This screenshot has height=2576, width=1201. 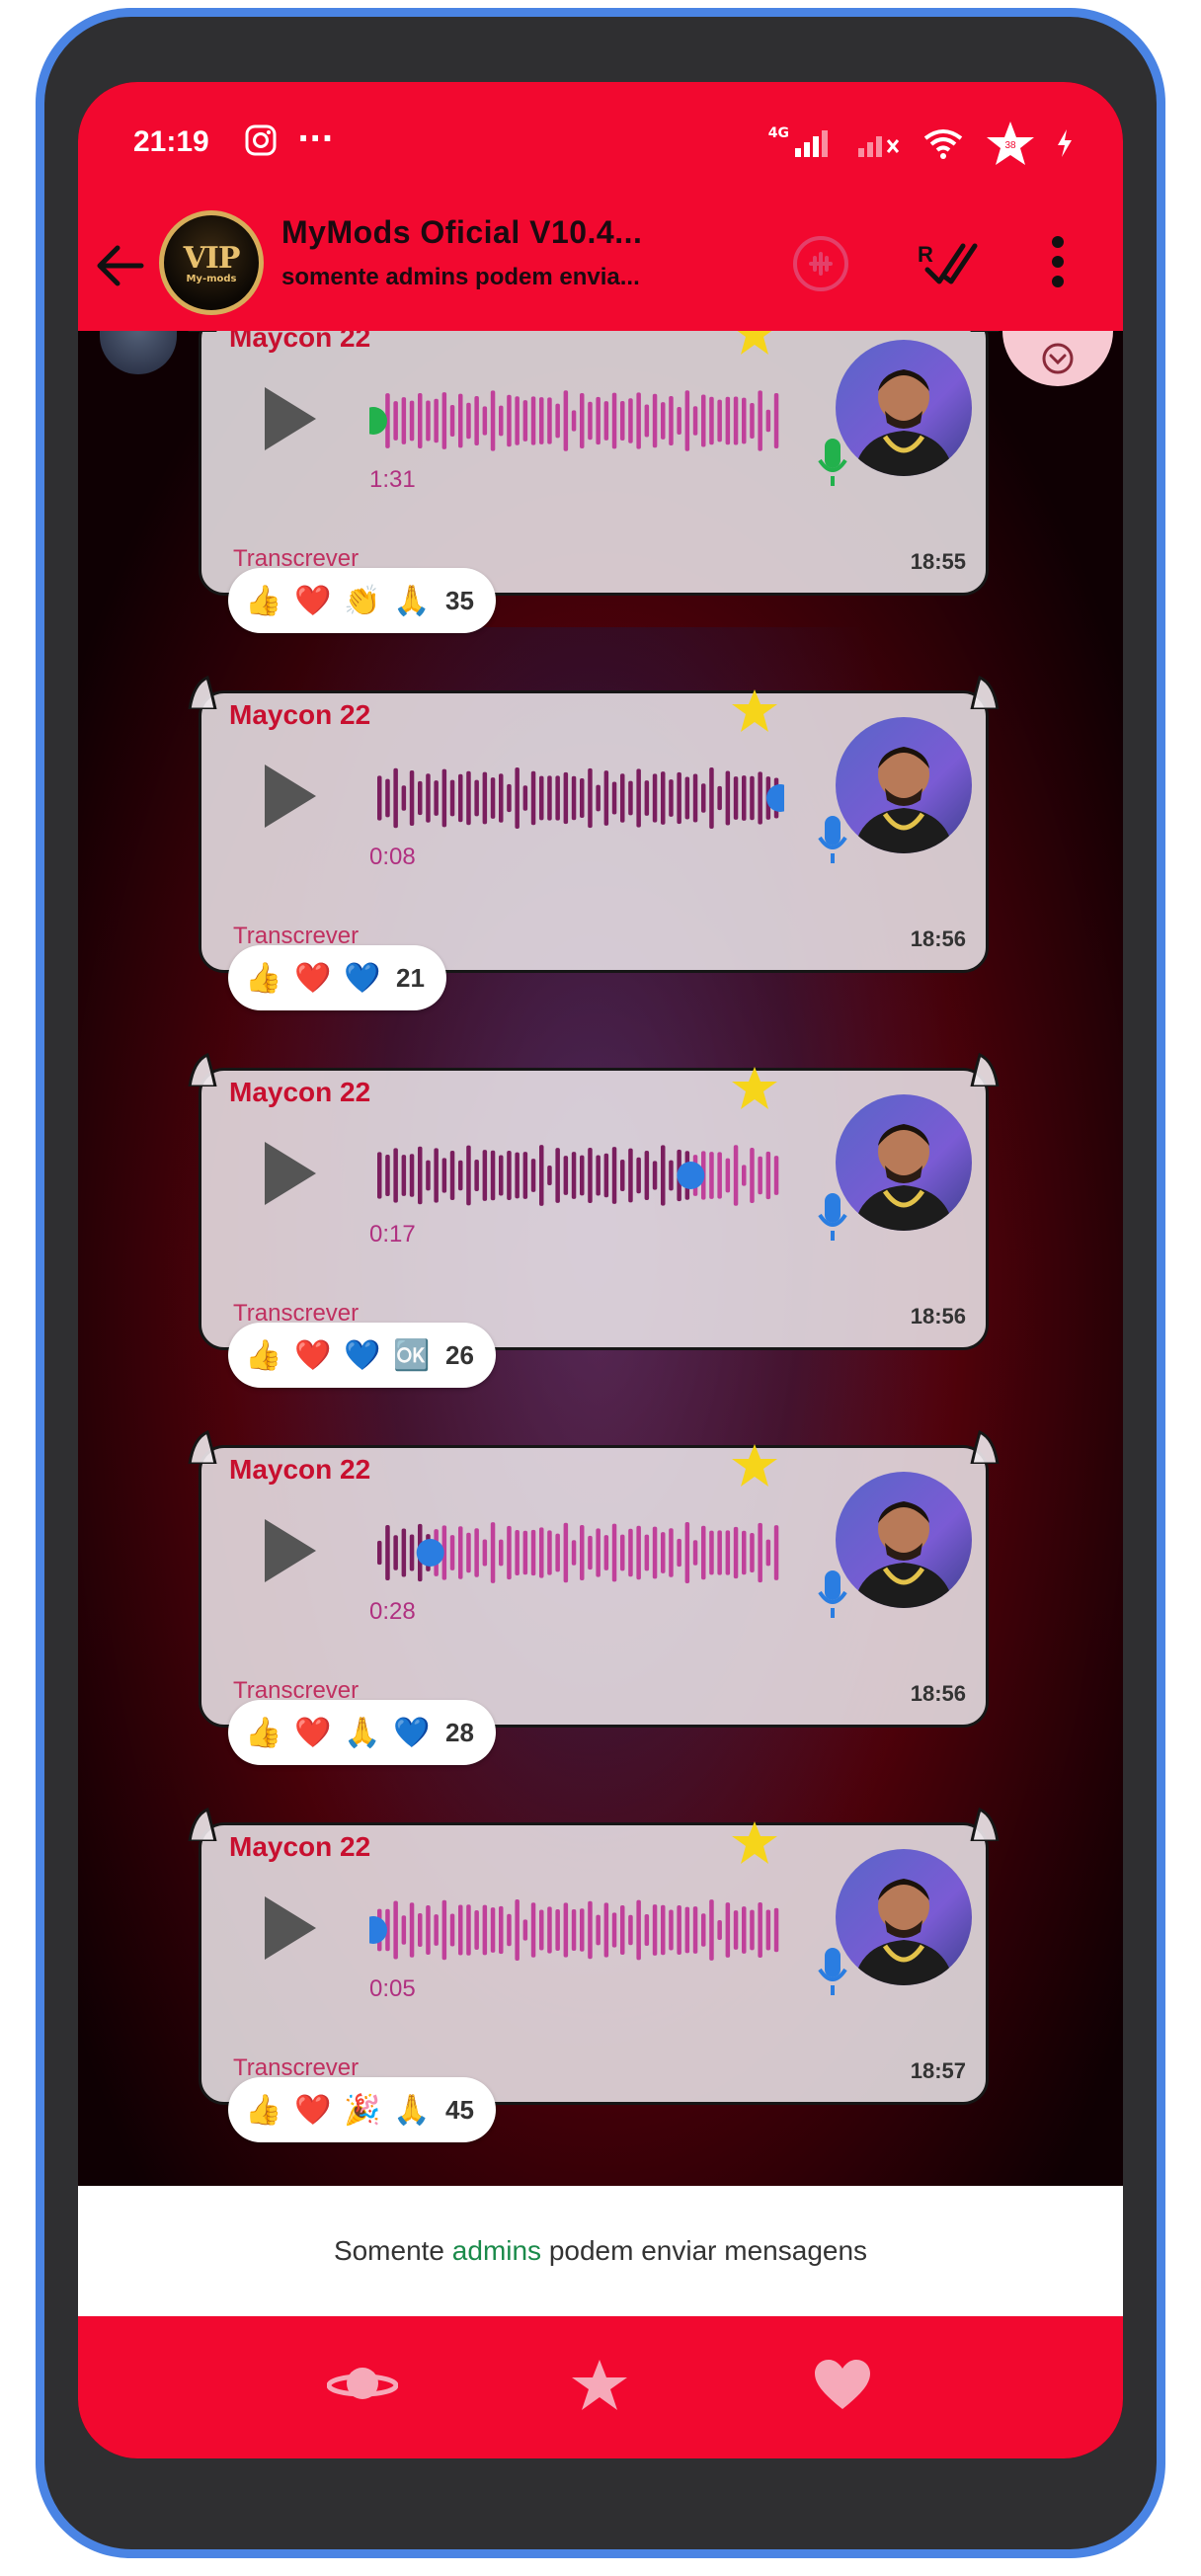 I want to click on heart-icon, so click(x=843, y=2386).